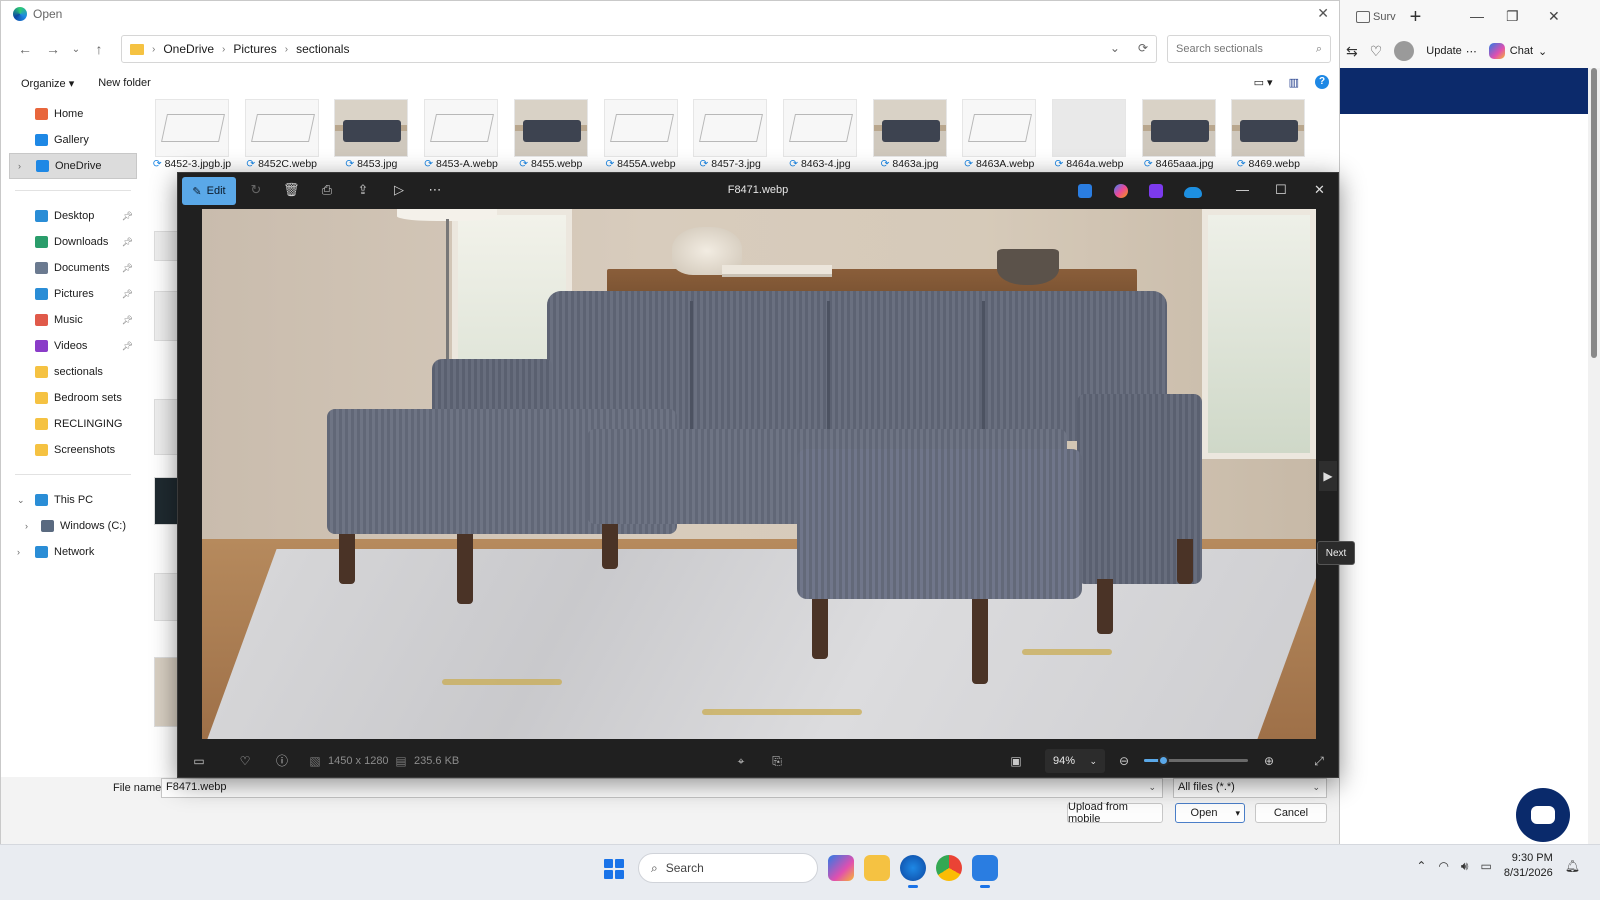  What do you see at coordinates (245, 761) in the screenshot?
I see `favorite-heart-icon: ♡` at bounding box center [245, 761].